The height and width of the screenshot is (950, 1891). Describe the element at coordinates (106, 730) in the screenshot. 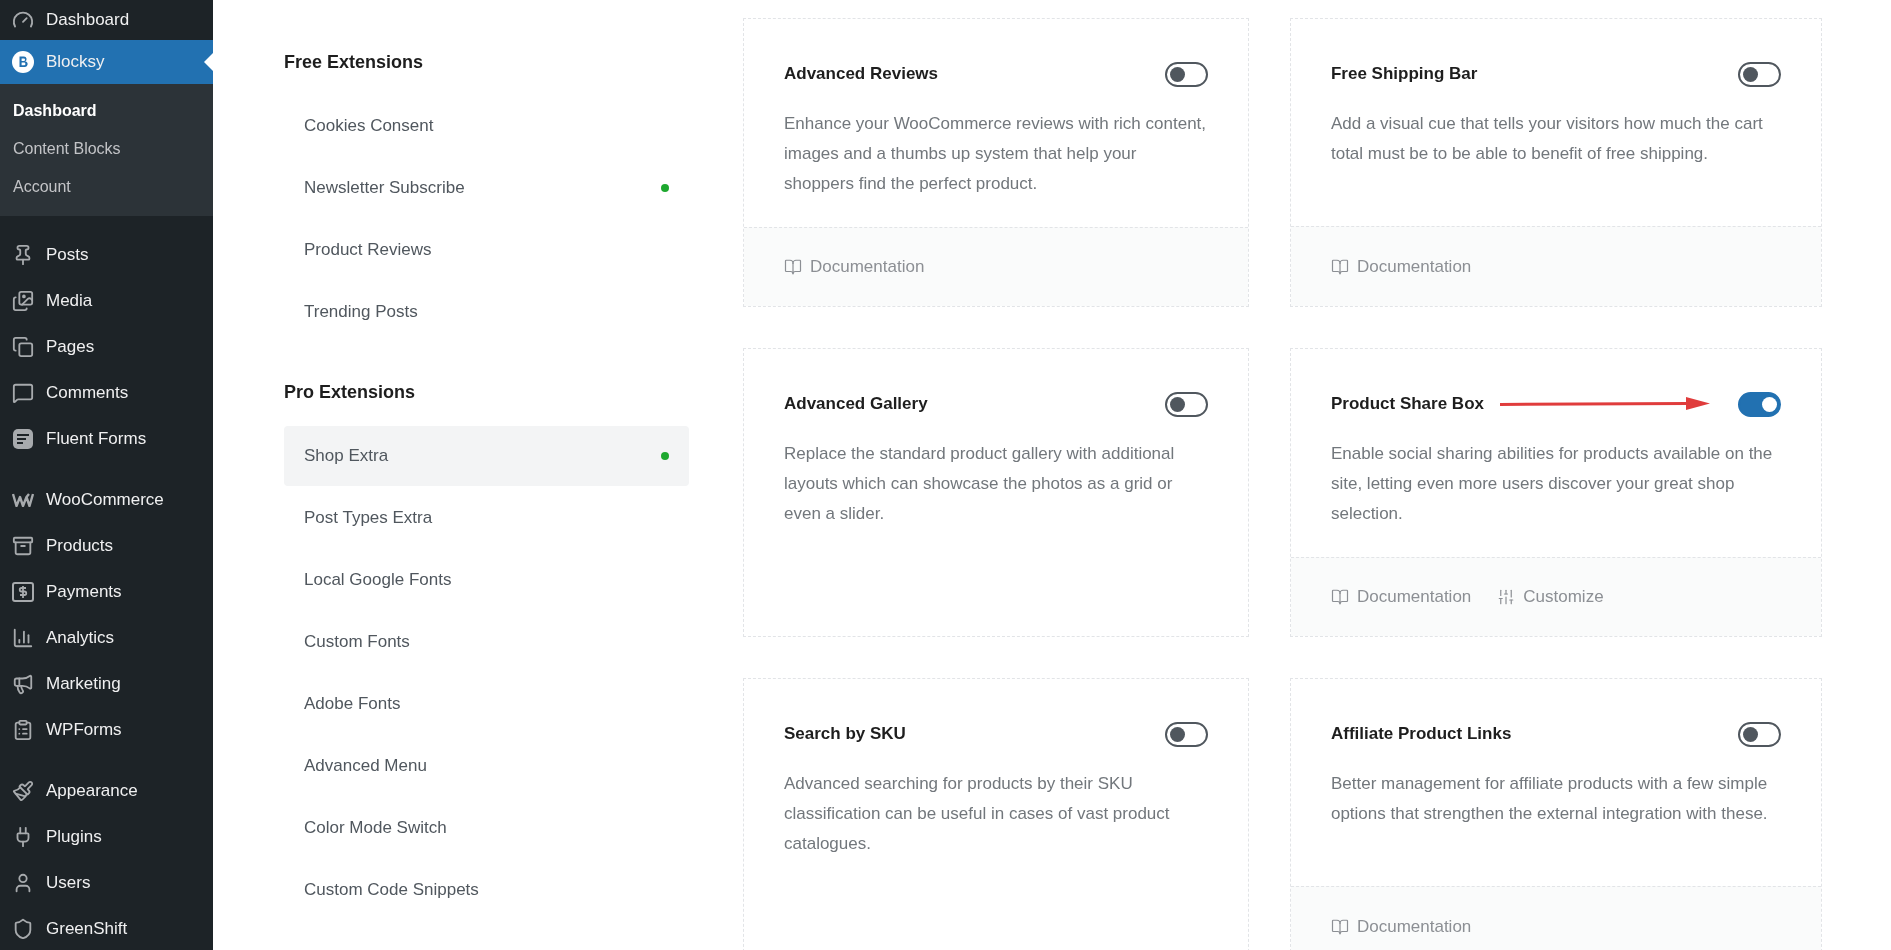

I see `sidebar-item: WPForms` at that location.